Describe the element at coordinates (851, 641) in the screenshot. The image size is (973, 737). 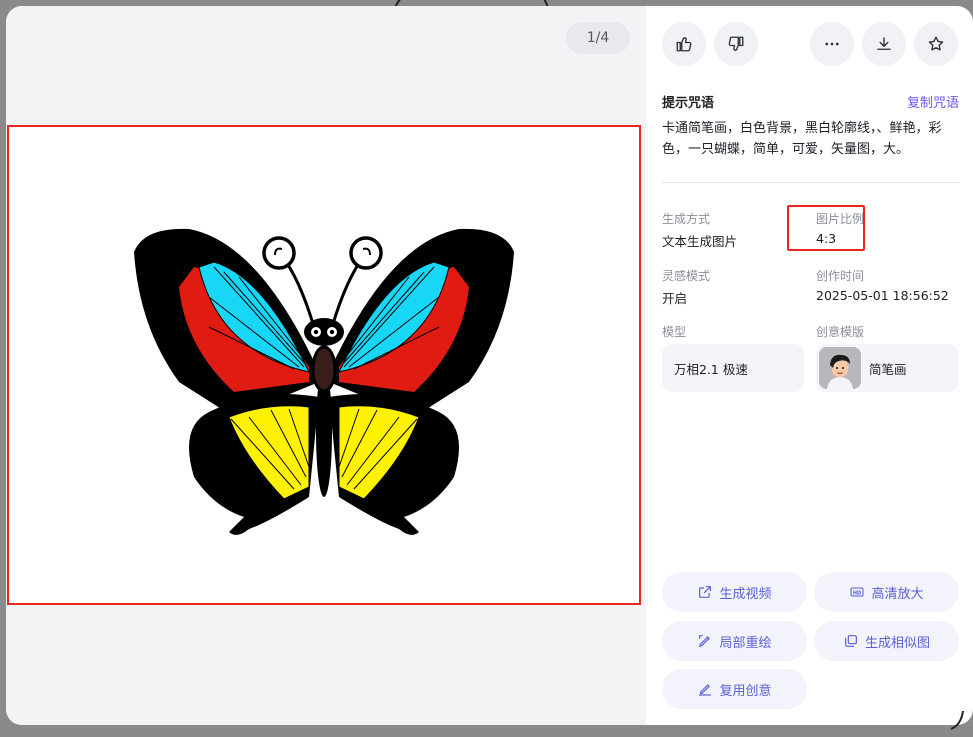
I see `copy-similar-icon` at that location.